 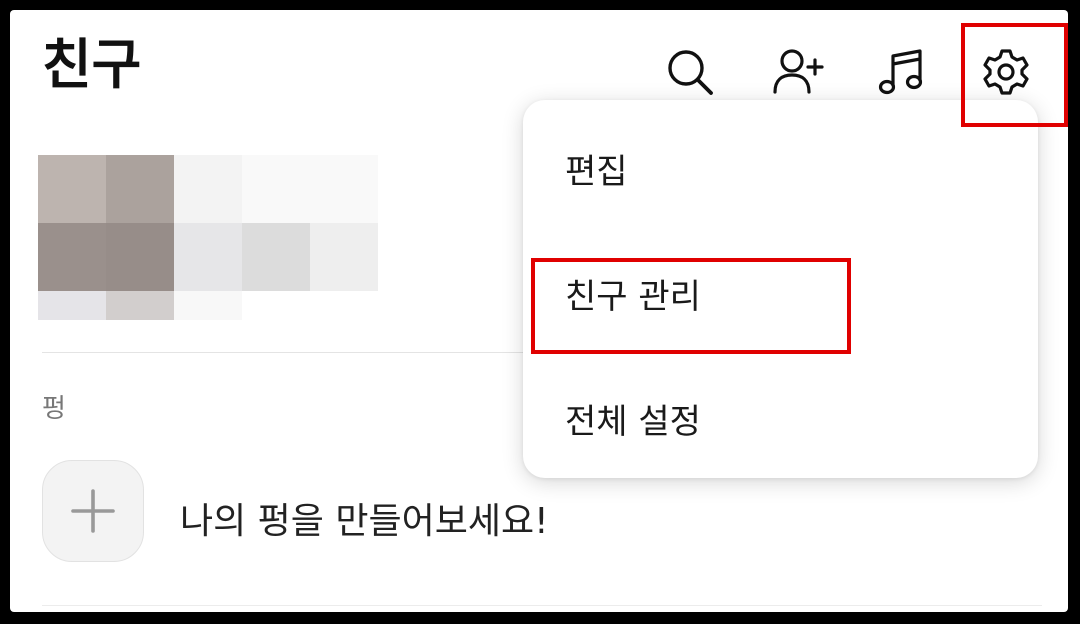 I want to click on add-friend-icon, so click(x=798, y=71).